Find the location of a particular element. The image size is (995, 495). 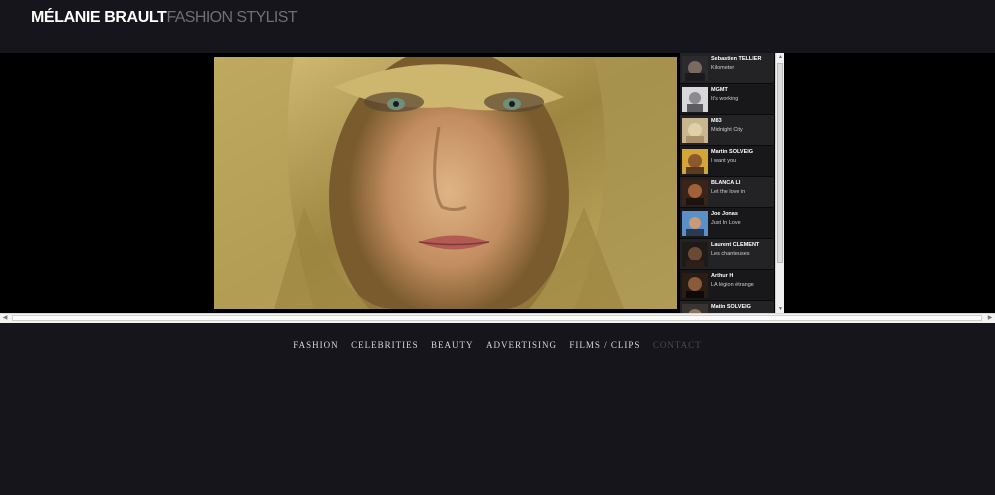

playlist-song: I want you is located at coordinates (724, 161).